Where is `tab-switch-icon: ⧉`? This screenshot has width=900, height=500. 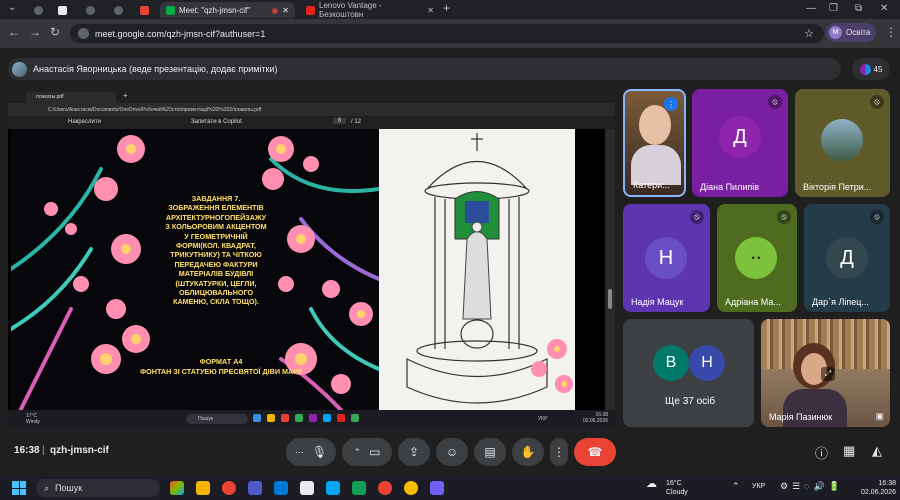 tab-switch-icon: ⧉ is located at coordinates (858, 8).